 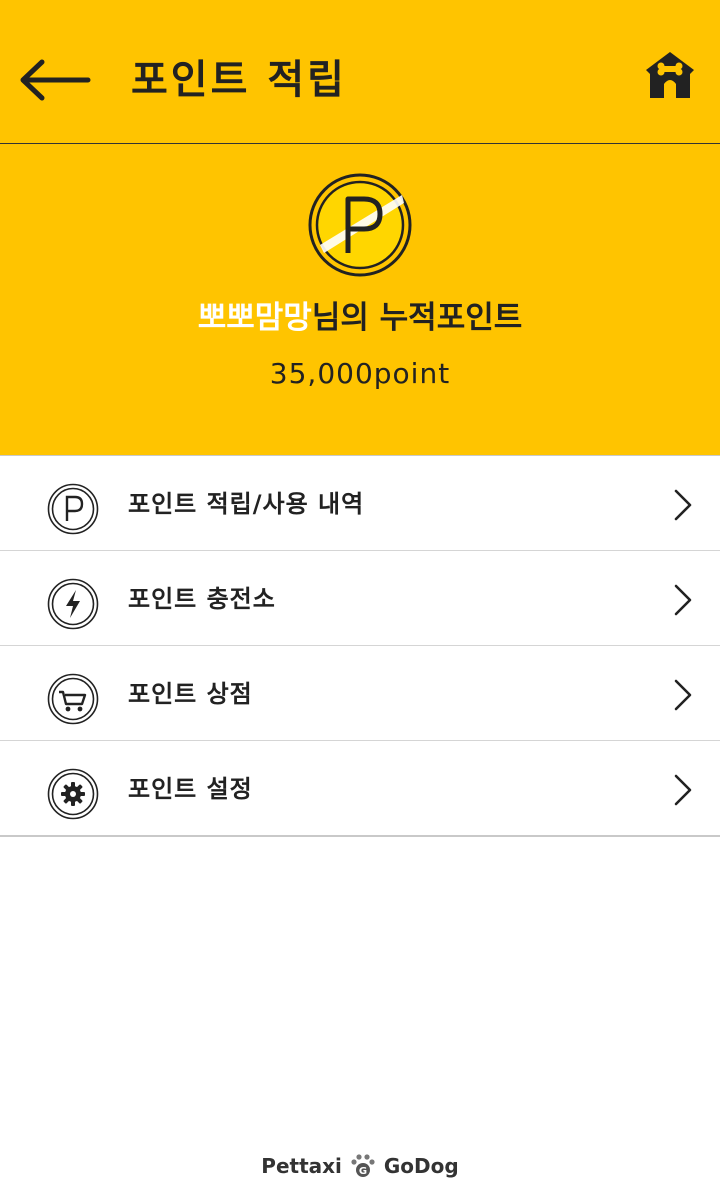 I want to click on gear-icon, so click(x=73, y=794).